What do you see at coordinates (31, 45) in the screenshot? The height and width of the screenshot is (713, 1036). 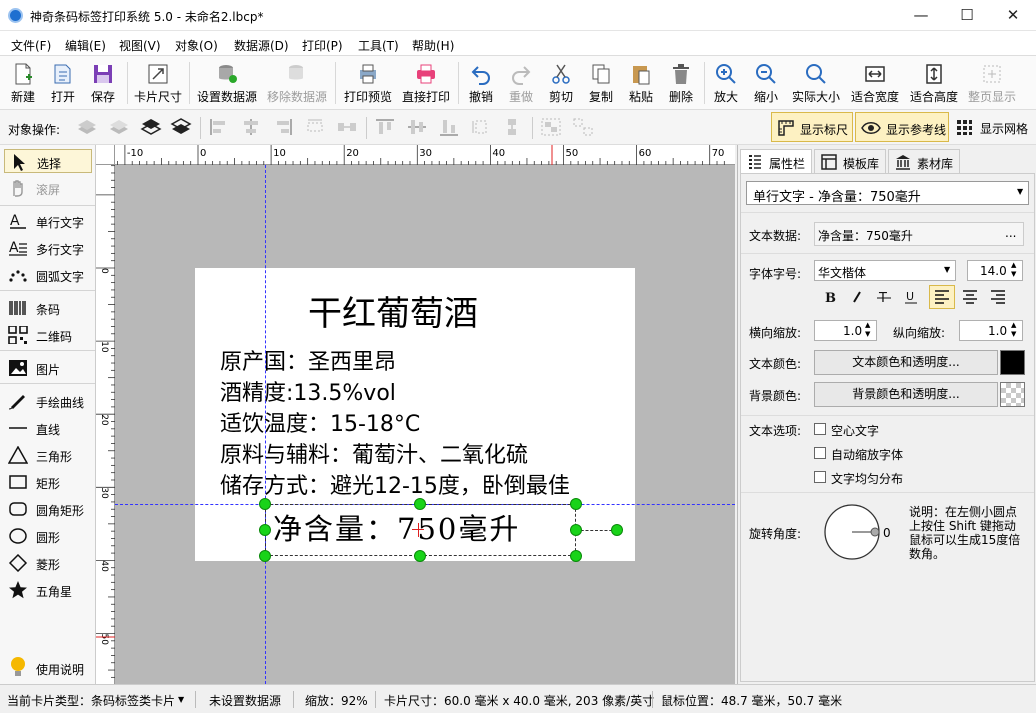 I see `menu-file: 文件(F)` at bounding box center [31, 45].